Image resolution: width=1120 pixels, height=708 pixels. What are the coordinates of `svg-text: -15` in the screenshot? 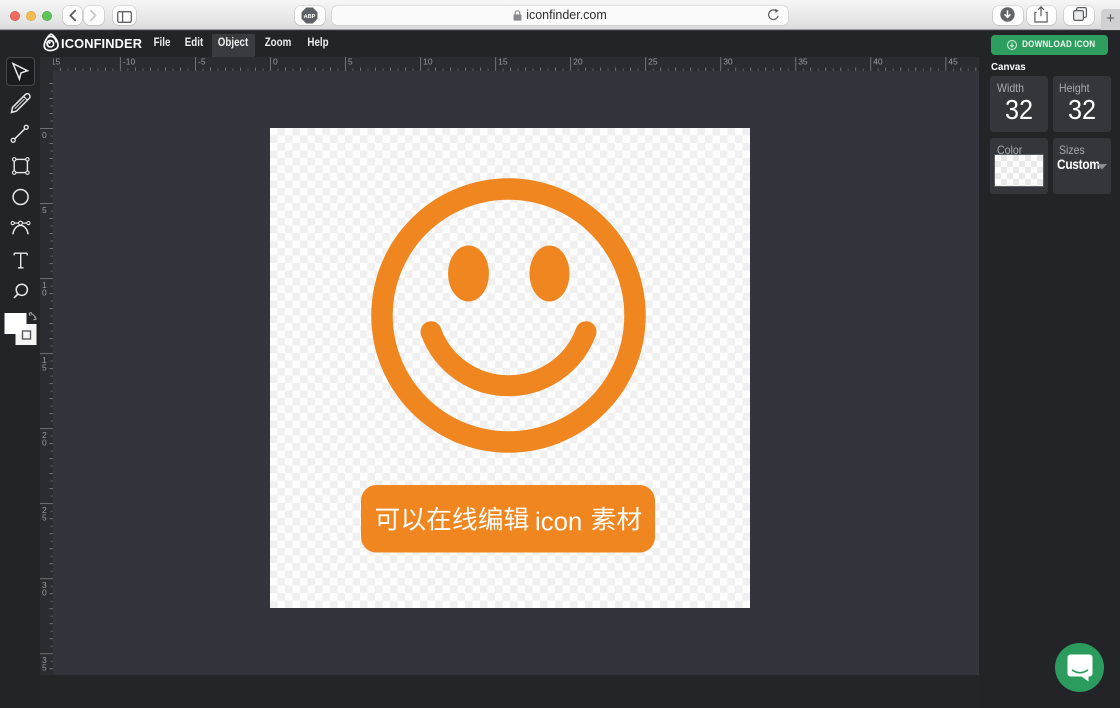 It's located at (56, 62).